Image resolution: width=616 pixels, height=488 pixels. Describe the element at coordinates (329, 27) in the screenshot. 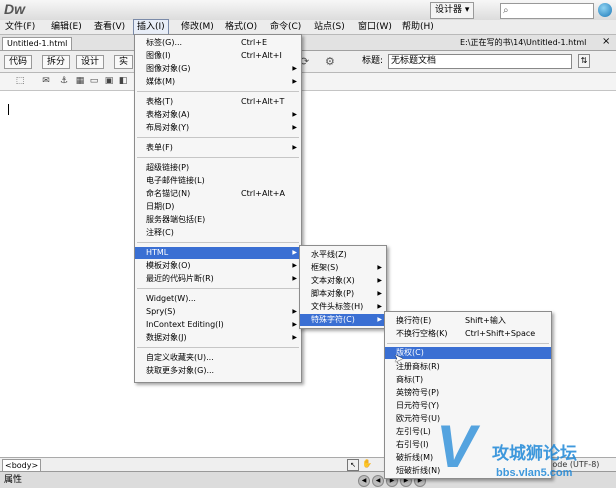

I see `menu-site: 站点(S)` at that location.